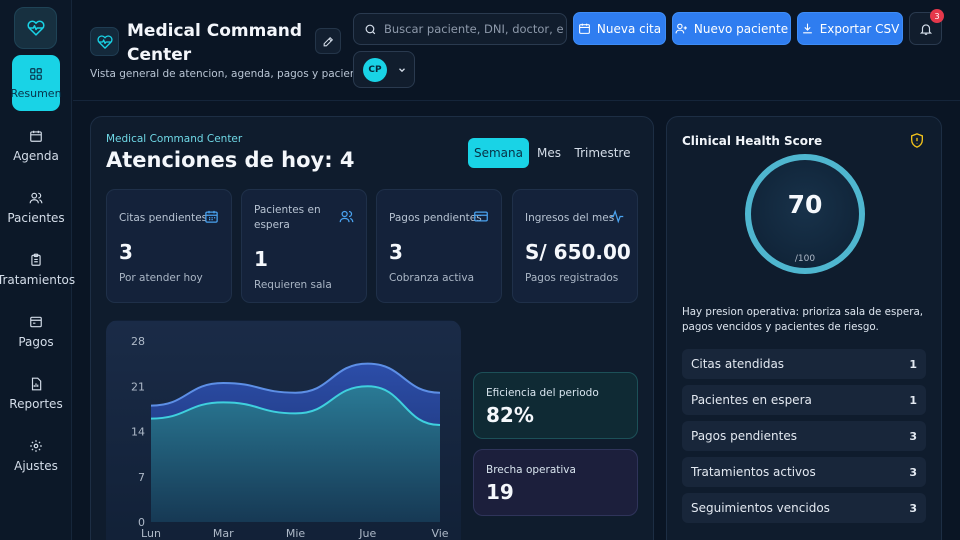  Describe the element at coordinates (549, 153) in the screenshot. I see `tab-mes: Mes` at that location.